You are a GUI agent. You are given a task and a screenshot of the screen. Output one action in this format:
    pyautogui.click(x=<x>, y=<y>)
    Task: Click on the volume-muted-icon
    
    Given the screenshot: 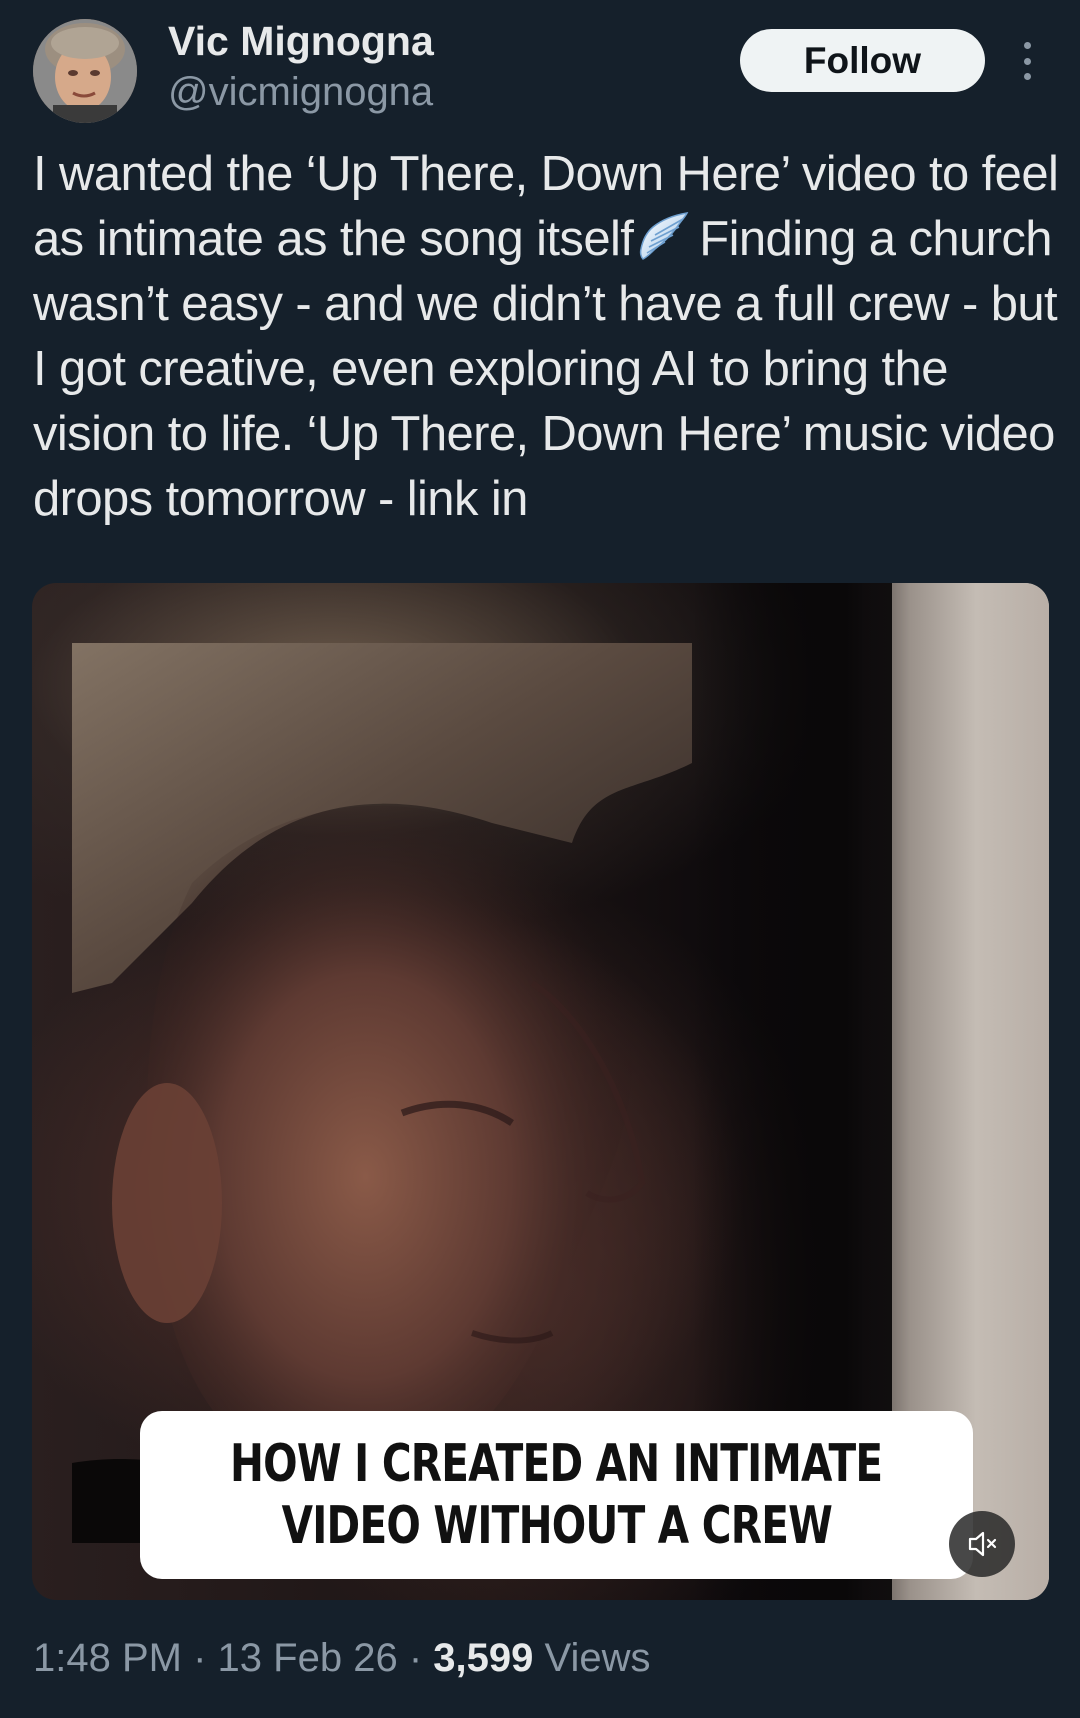 What is the action you would take?
    pyautogui.click(x=982, y=1544)
    